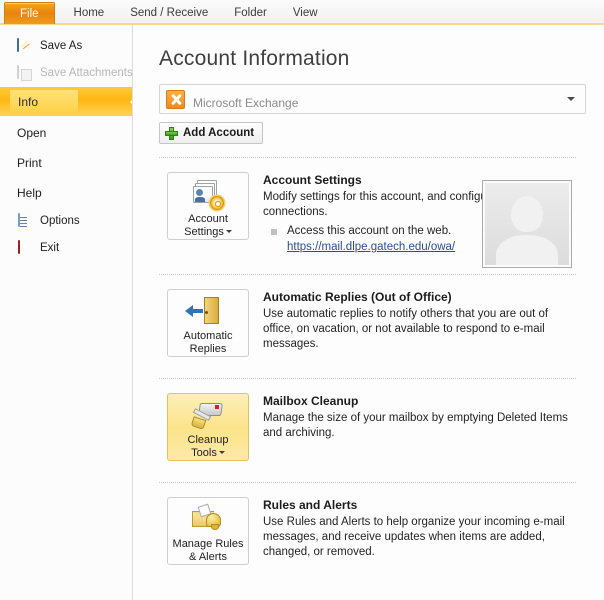  I want to click on cleanup-tools-icon, so click(207, 416).